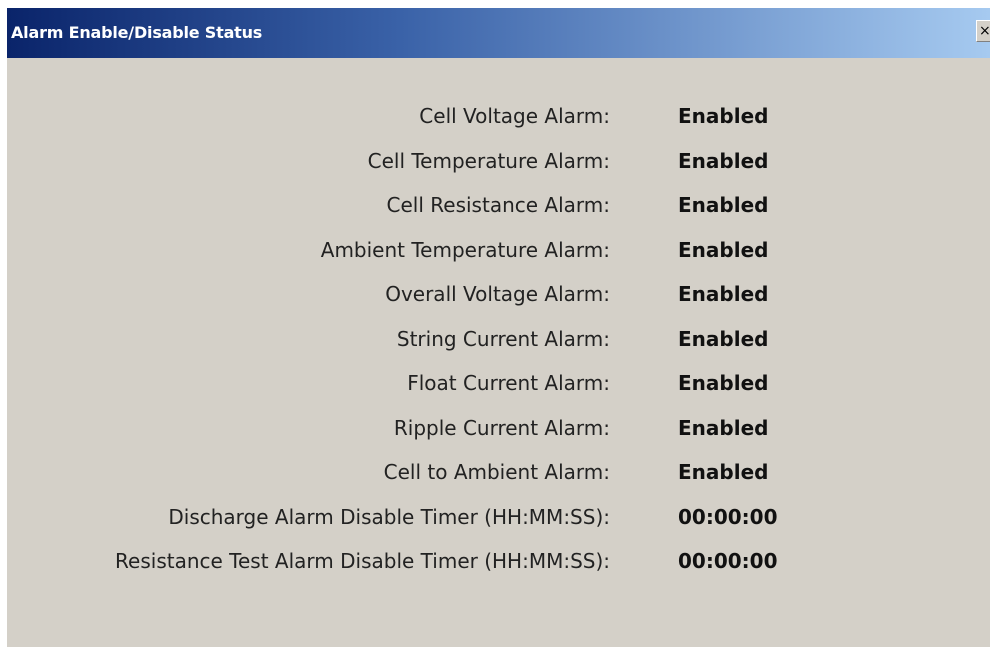 This screenshot has height=647, width=990. What do you see at coordinates (514, 116) in the screenshot?
I see `alarm-label: Cell Voltage Alarm:` at bounding box center [514, 116].